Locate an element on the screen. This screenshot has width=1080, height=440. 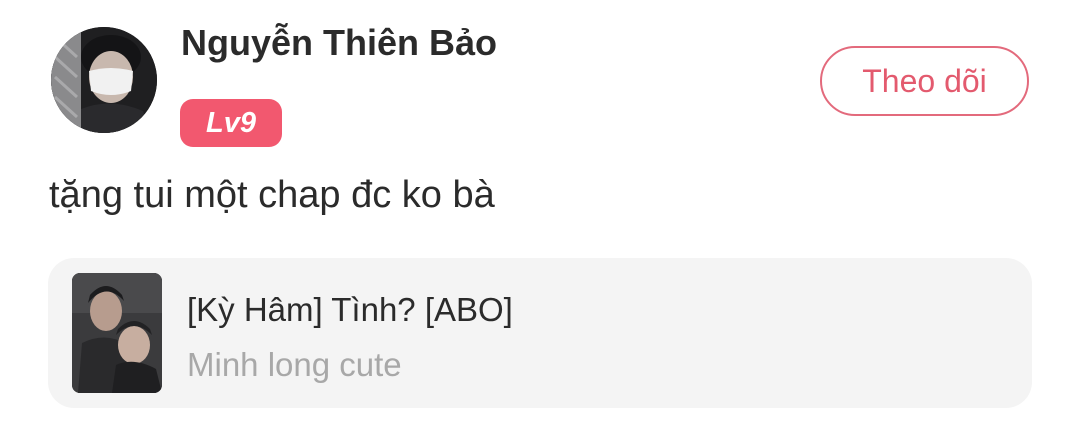
story-cover-image is located at coordinates (117, 333).